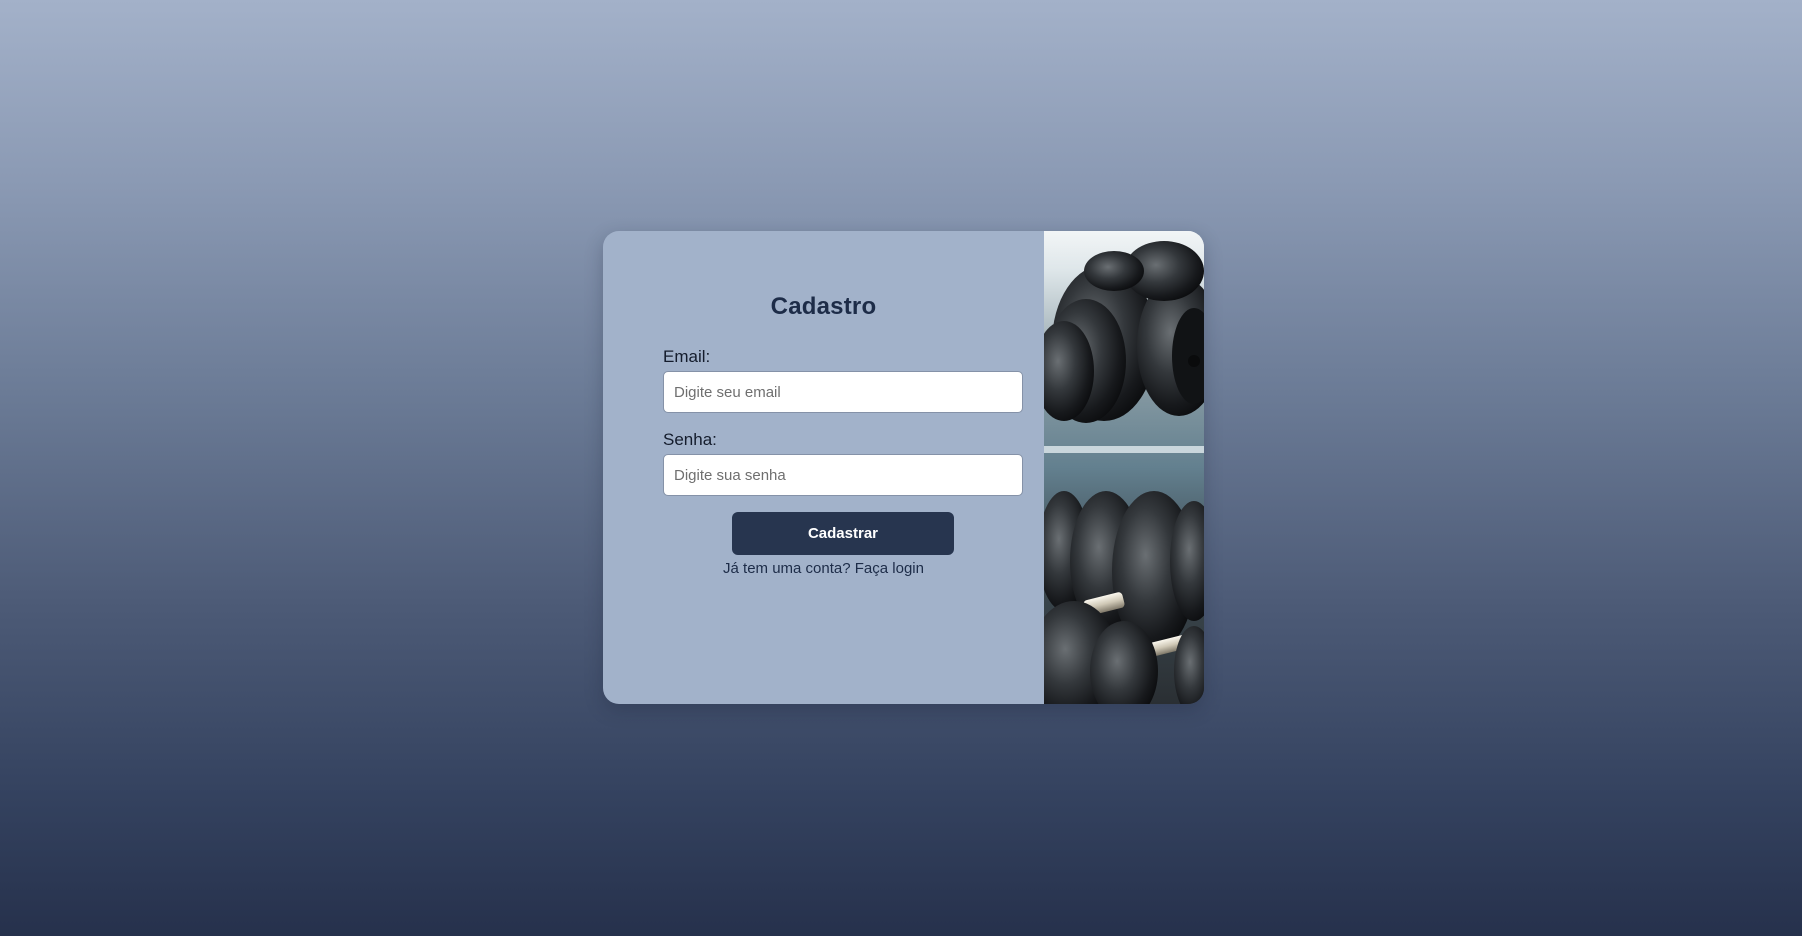 Image resolution: width=1802 pixels, height=936 pixels. I want to click on email-label: Email:, so click(687, 356).